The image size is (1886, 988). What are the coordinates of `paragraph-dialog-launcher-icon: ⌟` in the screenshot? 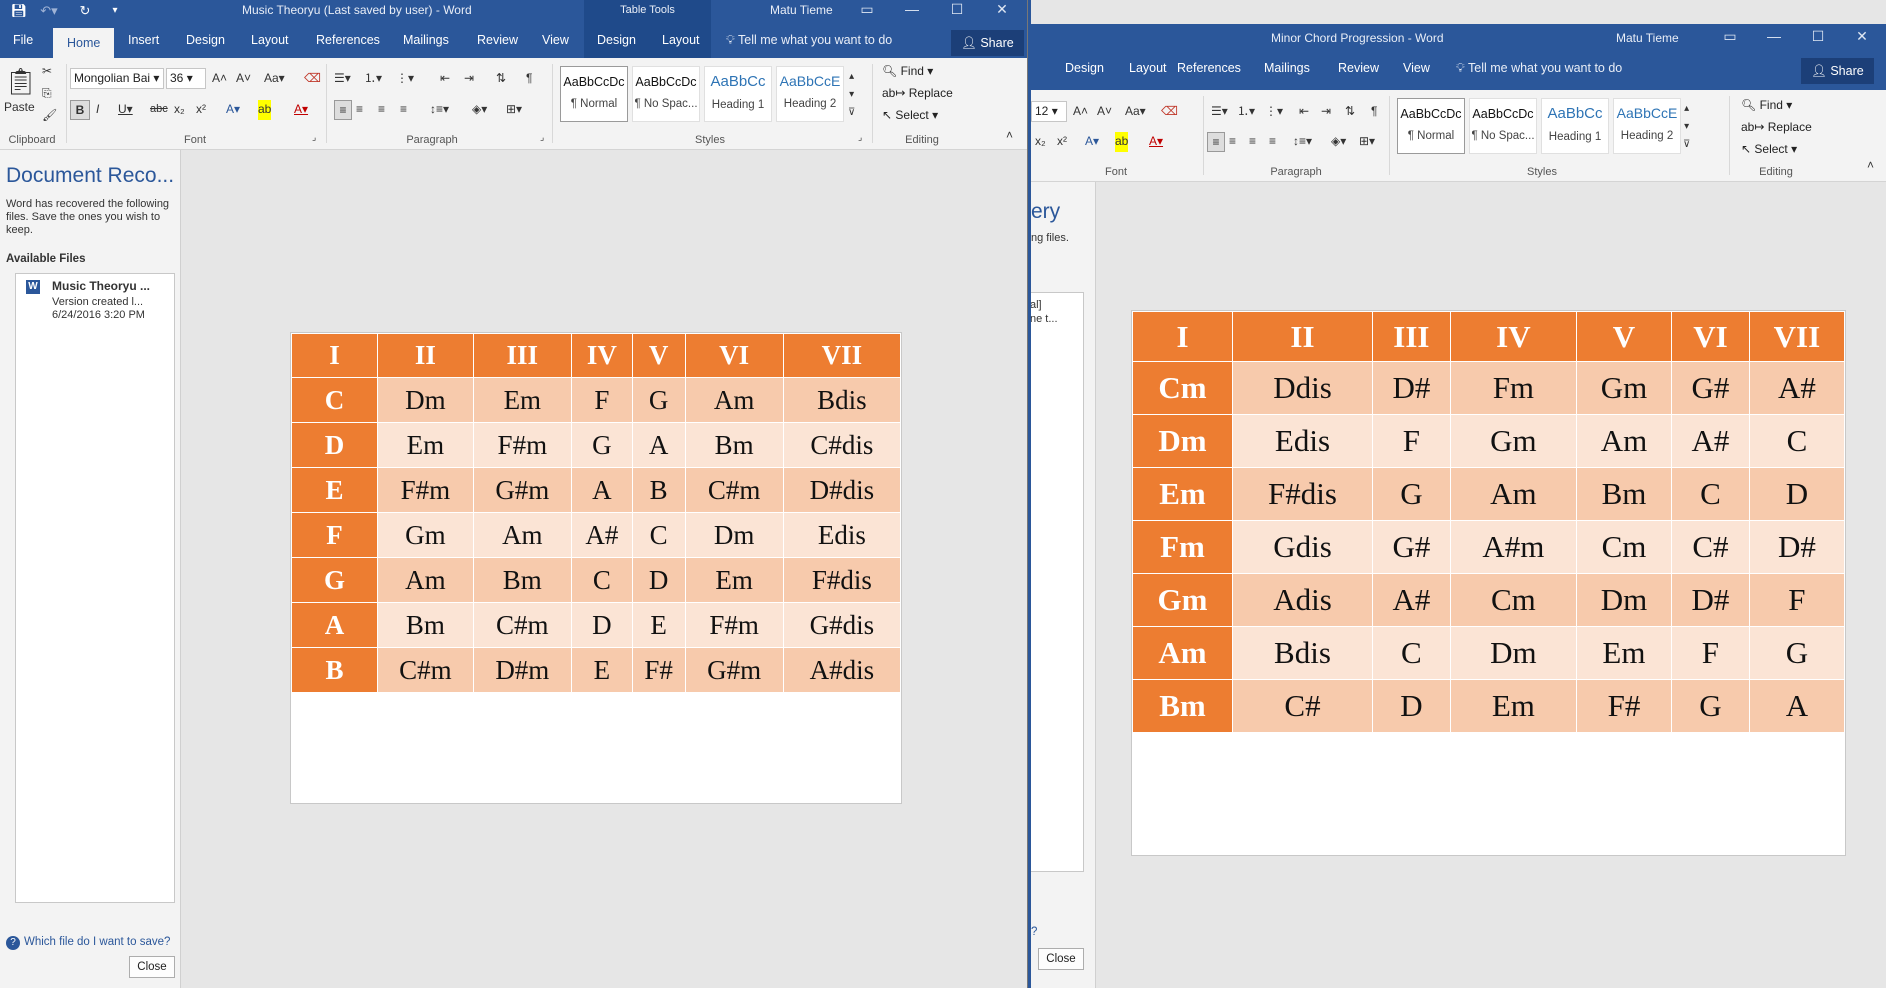 It's located at (542, 138).